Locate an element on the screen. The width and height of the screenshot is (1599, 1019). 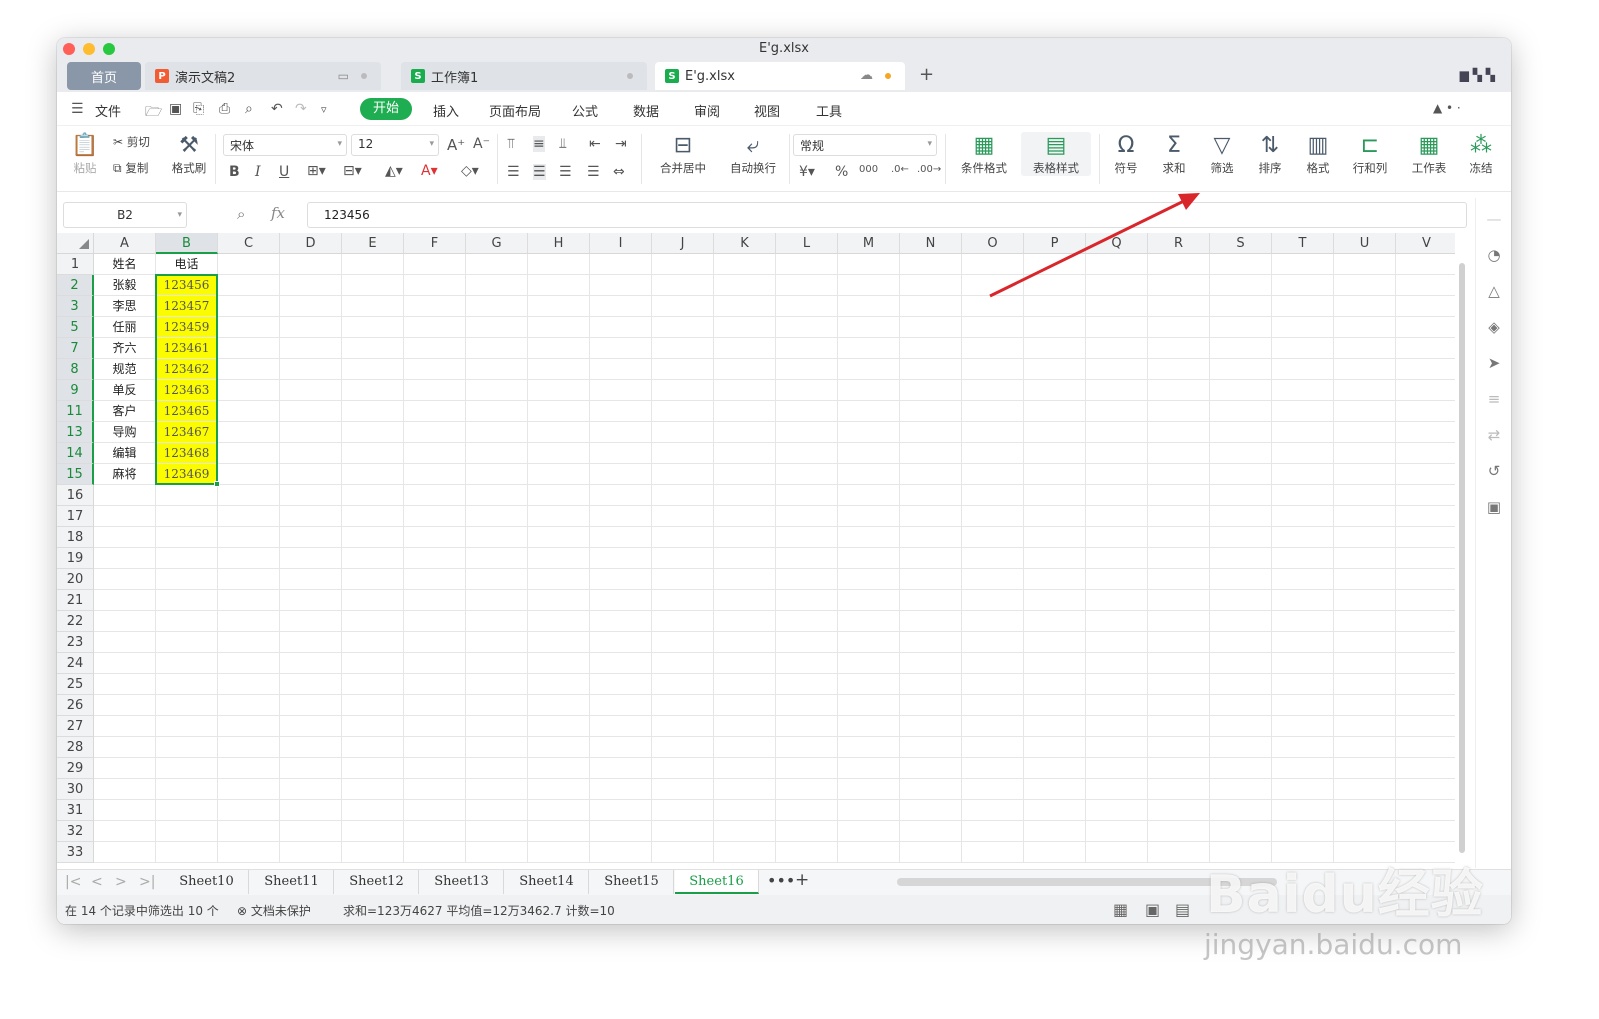
menu-formula: 公式 is located at coordinates (585, 110).